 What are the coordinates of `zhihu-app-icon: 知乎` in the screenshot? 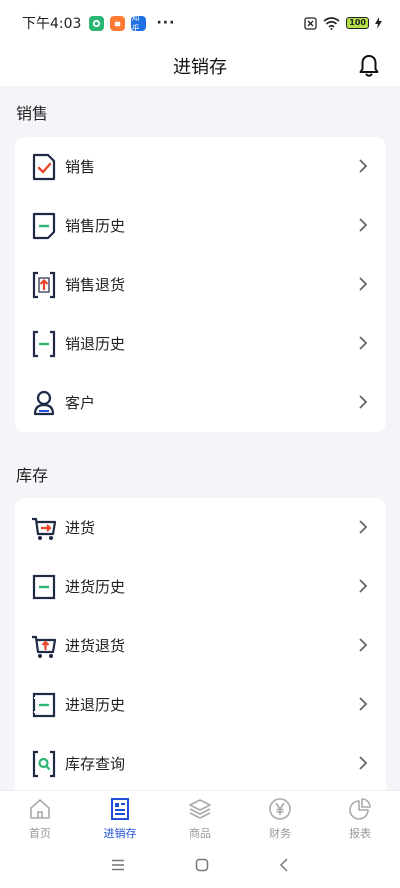 It's located at (139, 23).